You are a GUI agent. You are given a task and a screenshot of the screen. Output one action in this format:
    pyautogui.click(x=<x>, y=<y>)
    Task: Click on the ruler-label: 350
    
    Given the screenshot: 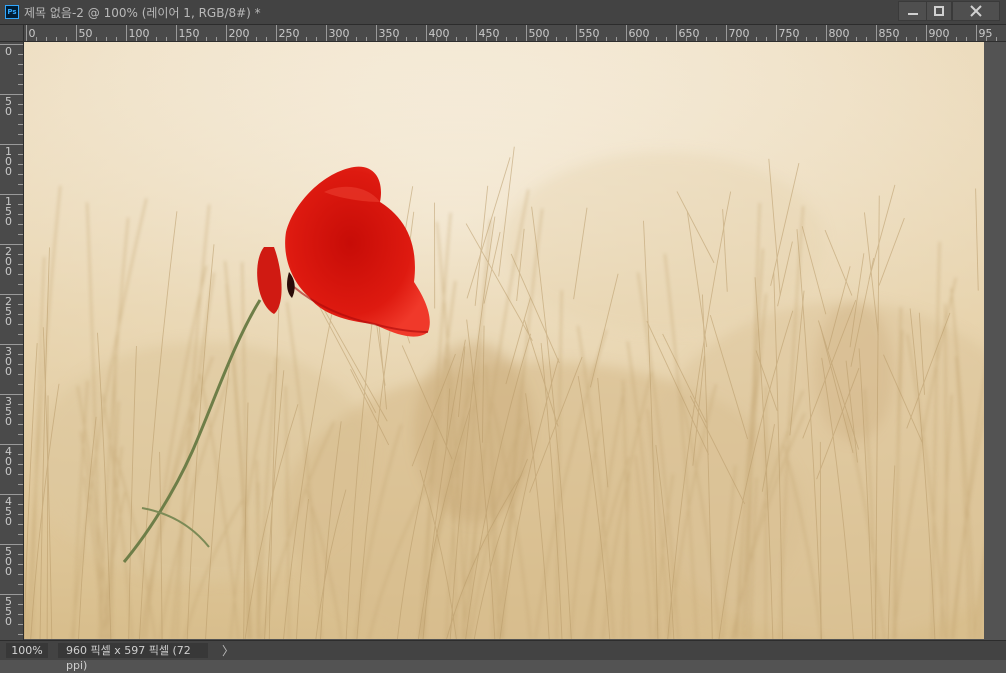 What is the action you would take?
    pyautogui.click(x=389, y=33)
    